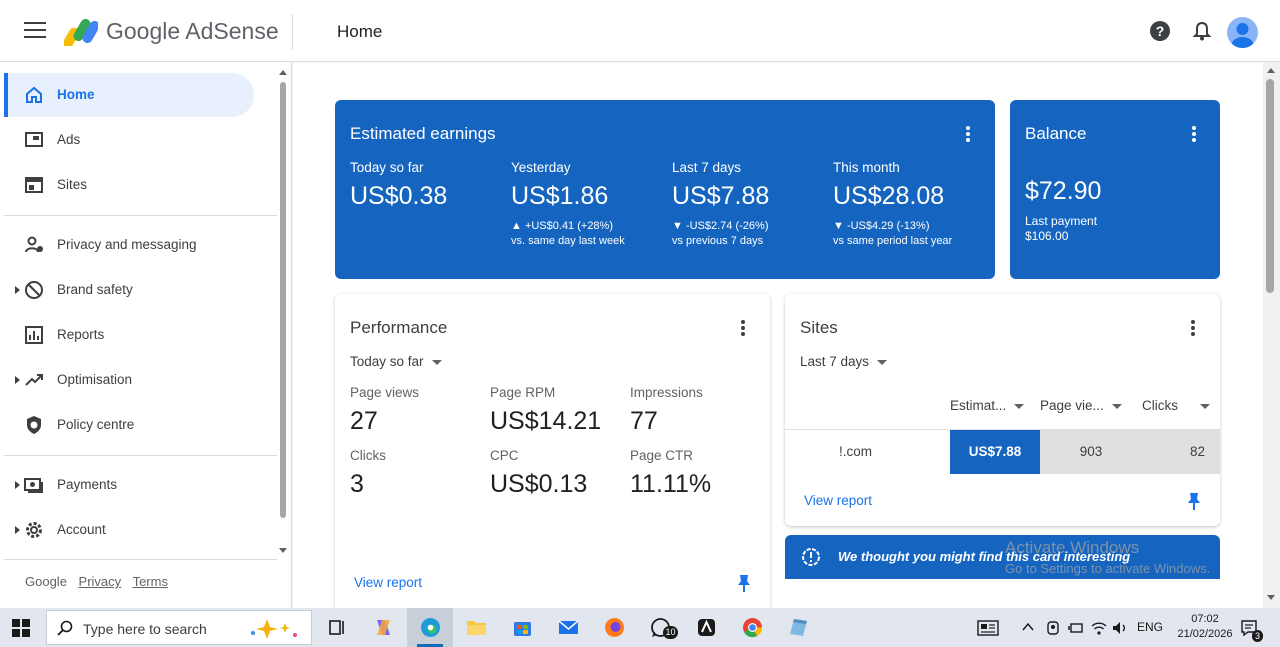 Image resolution: width=1280 pixels, height=647 pixels. I want to click on period-dropdown: Today so far, so click(396, 361).